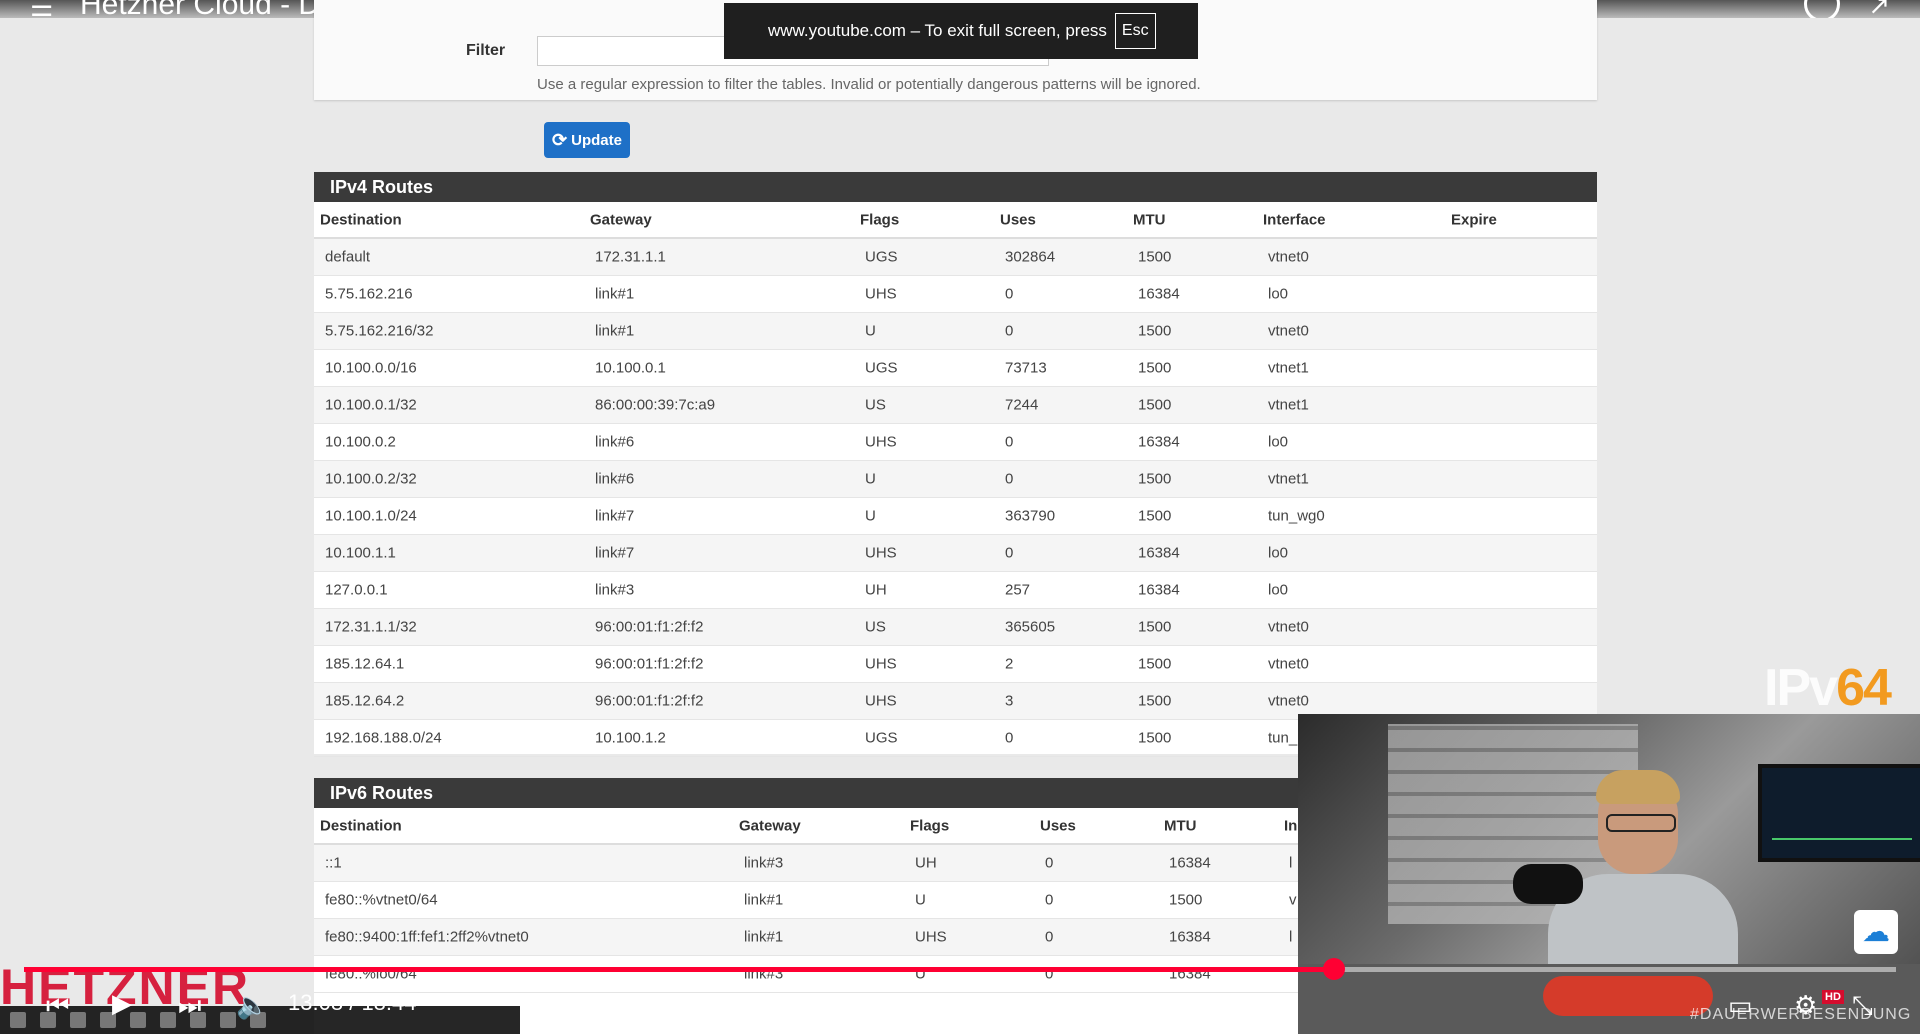 This screenshot has height=1034, width=1920. Describe the element at coordinates (649, 627) in the screenshot. I see `table-cell: 96:00:01:f1:2f:f2` at that location.